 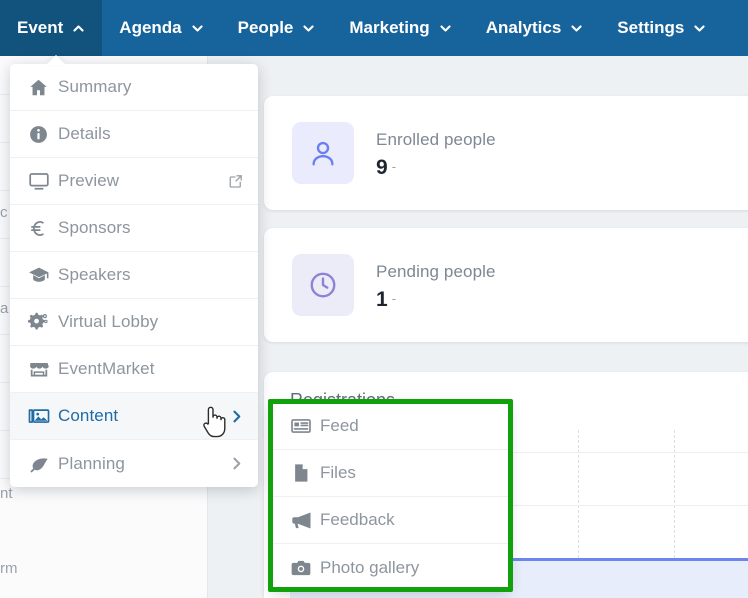 I want to click on menu-item-virtual-lobby: Virtual Lobby, so click(x=134, y=322).